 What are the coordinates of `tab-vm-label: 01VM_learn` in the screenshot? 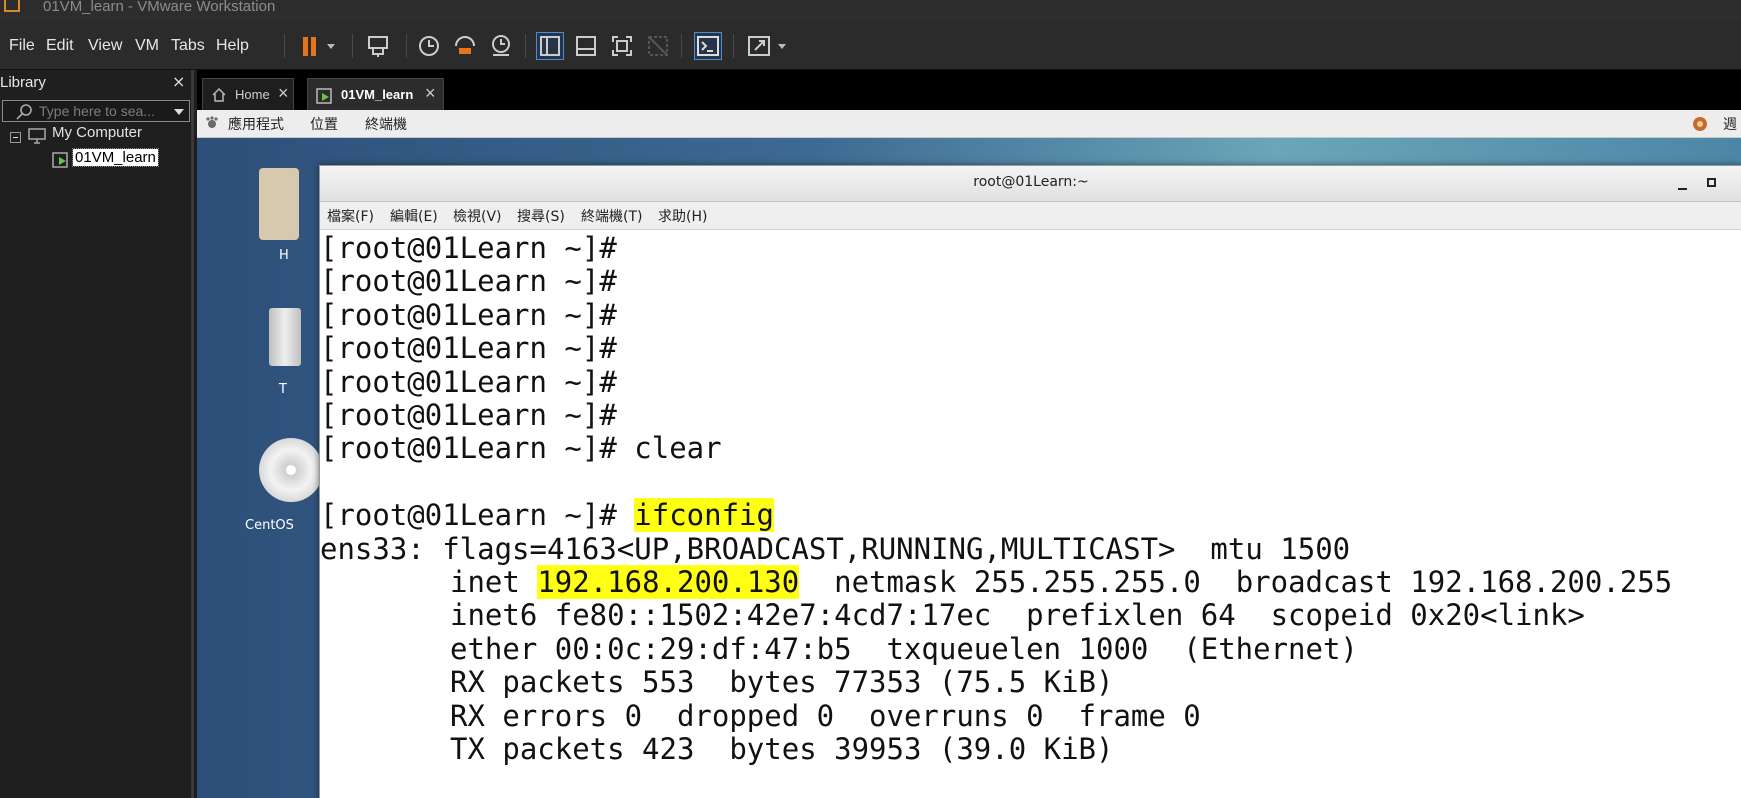 It's located at (377, 94).